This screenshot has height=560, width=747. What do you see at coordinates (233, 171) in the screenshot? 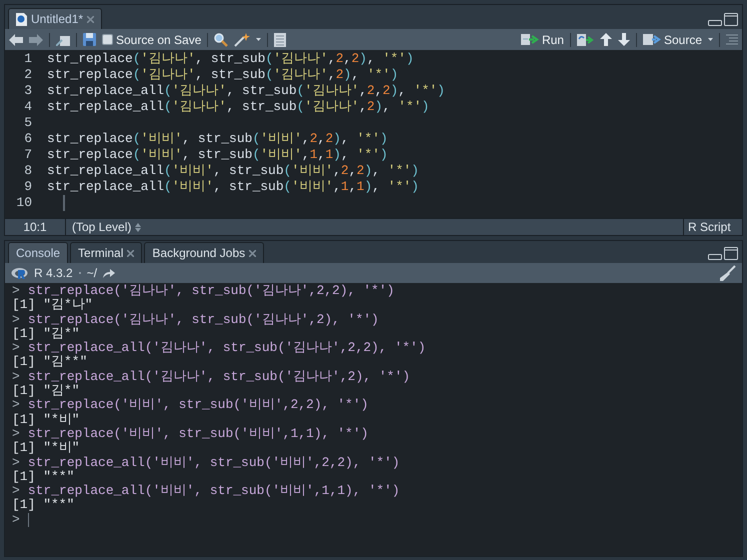
I see `code-line: str_replace_all('비비', str_sub('비비',2,2), '*')` at bounding box center [233, 171].